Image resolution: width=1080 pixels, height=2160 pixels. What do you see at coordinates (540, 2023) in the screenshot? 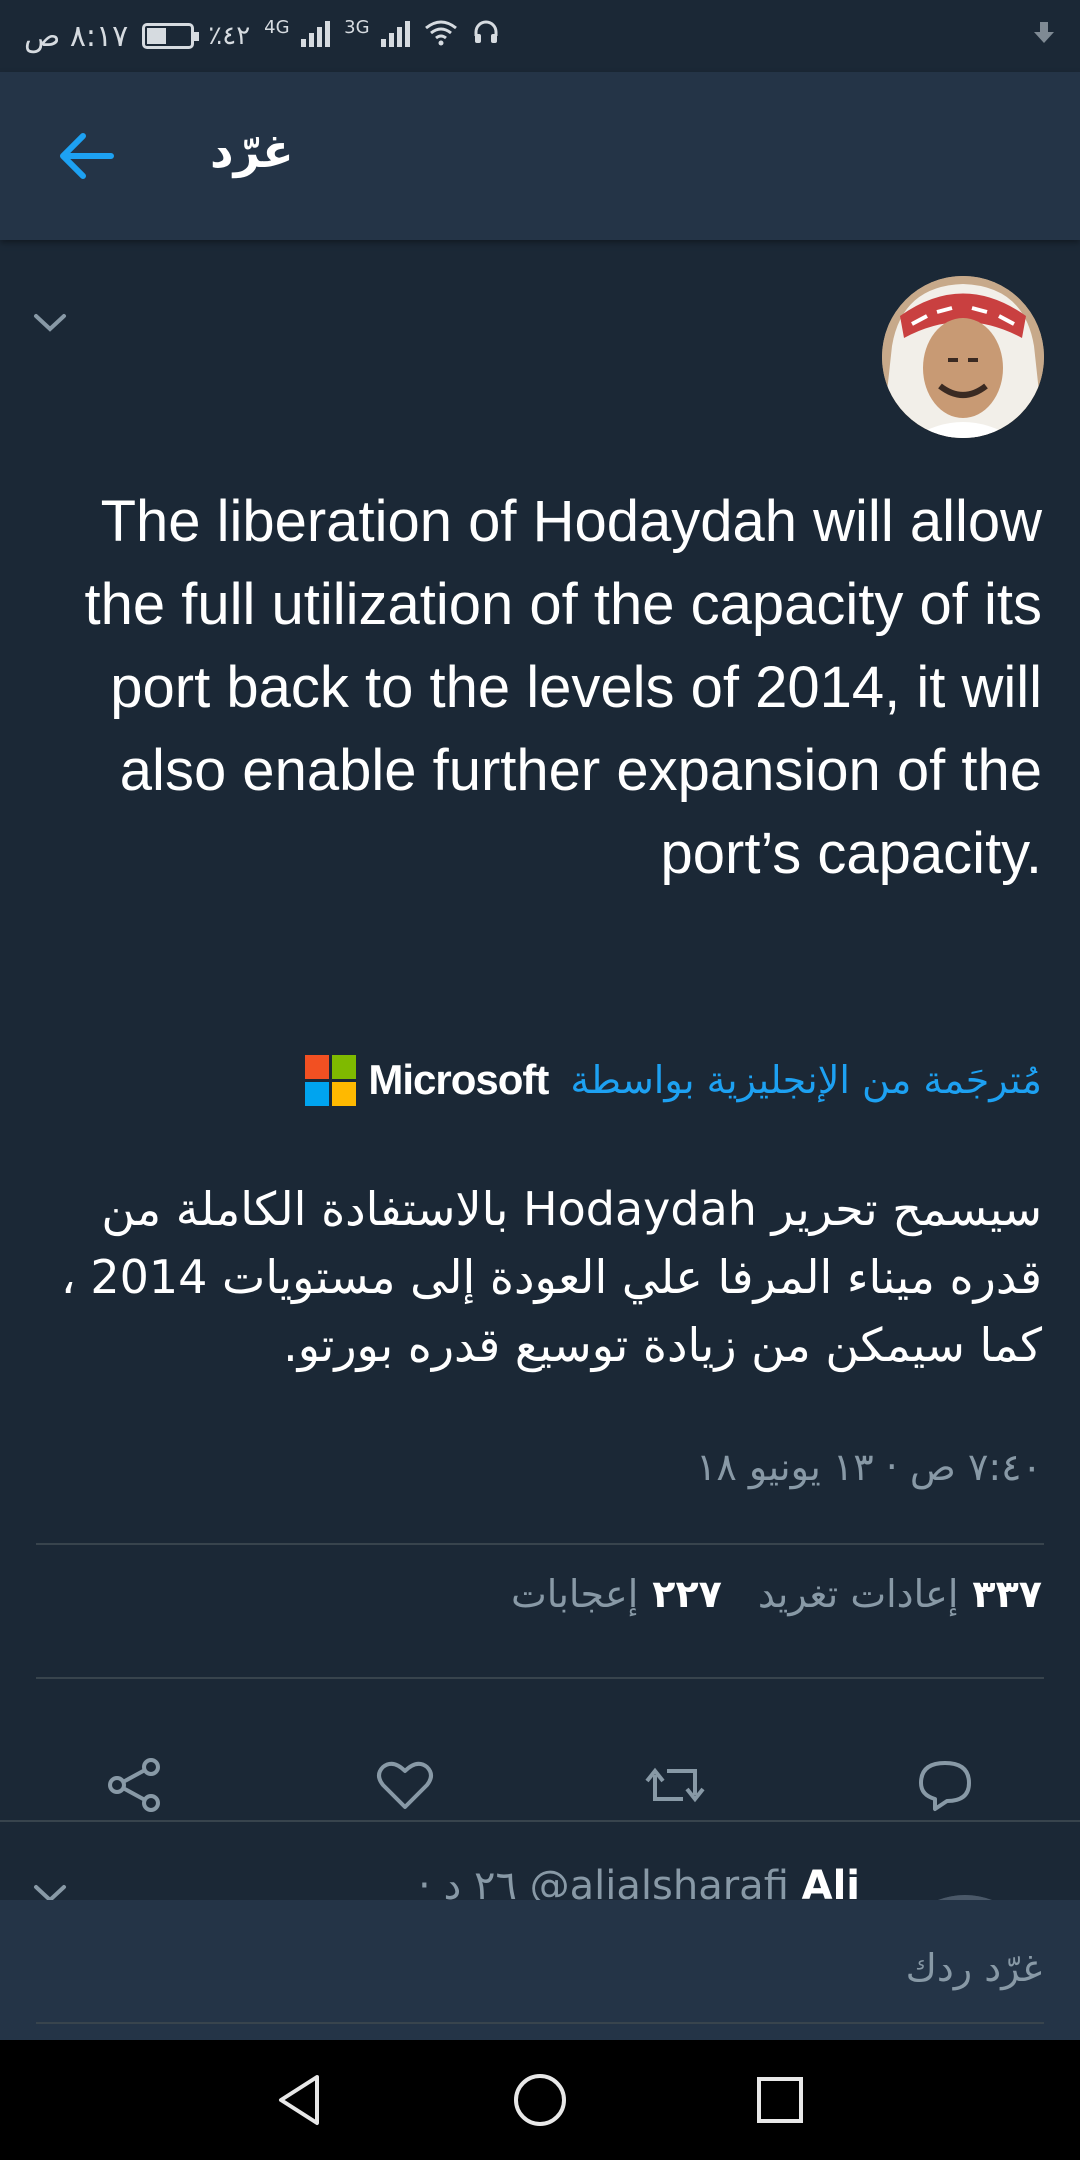
I see `input-underline` at bounding box center [540, 2023].